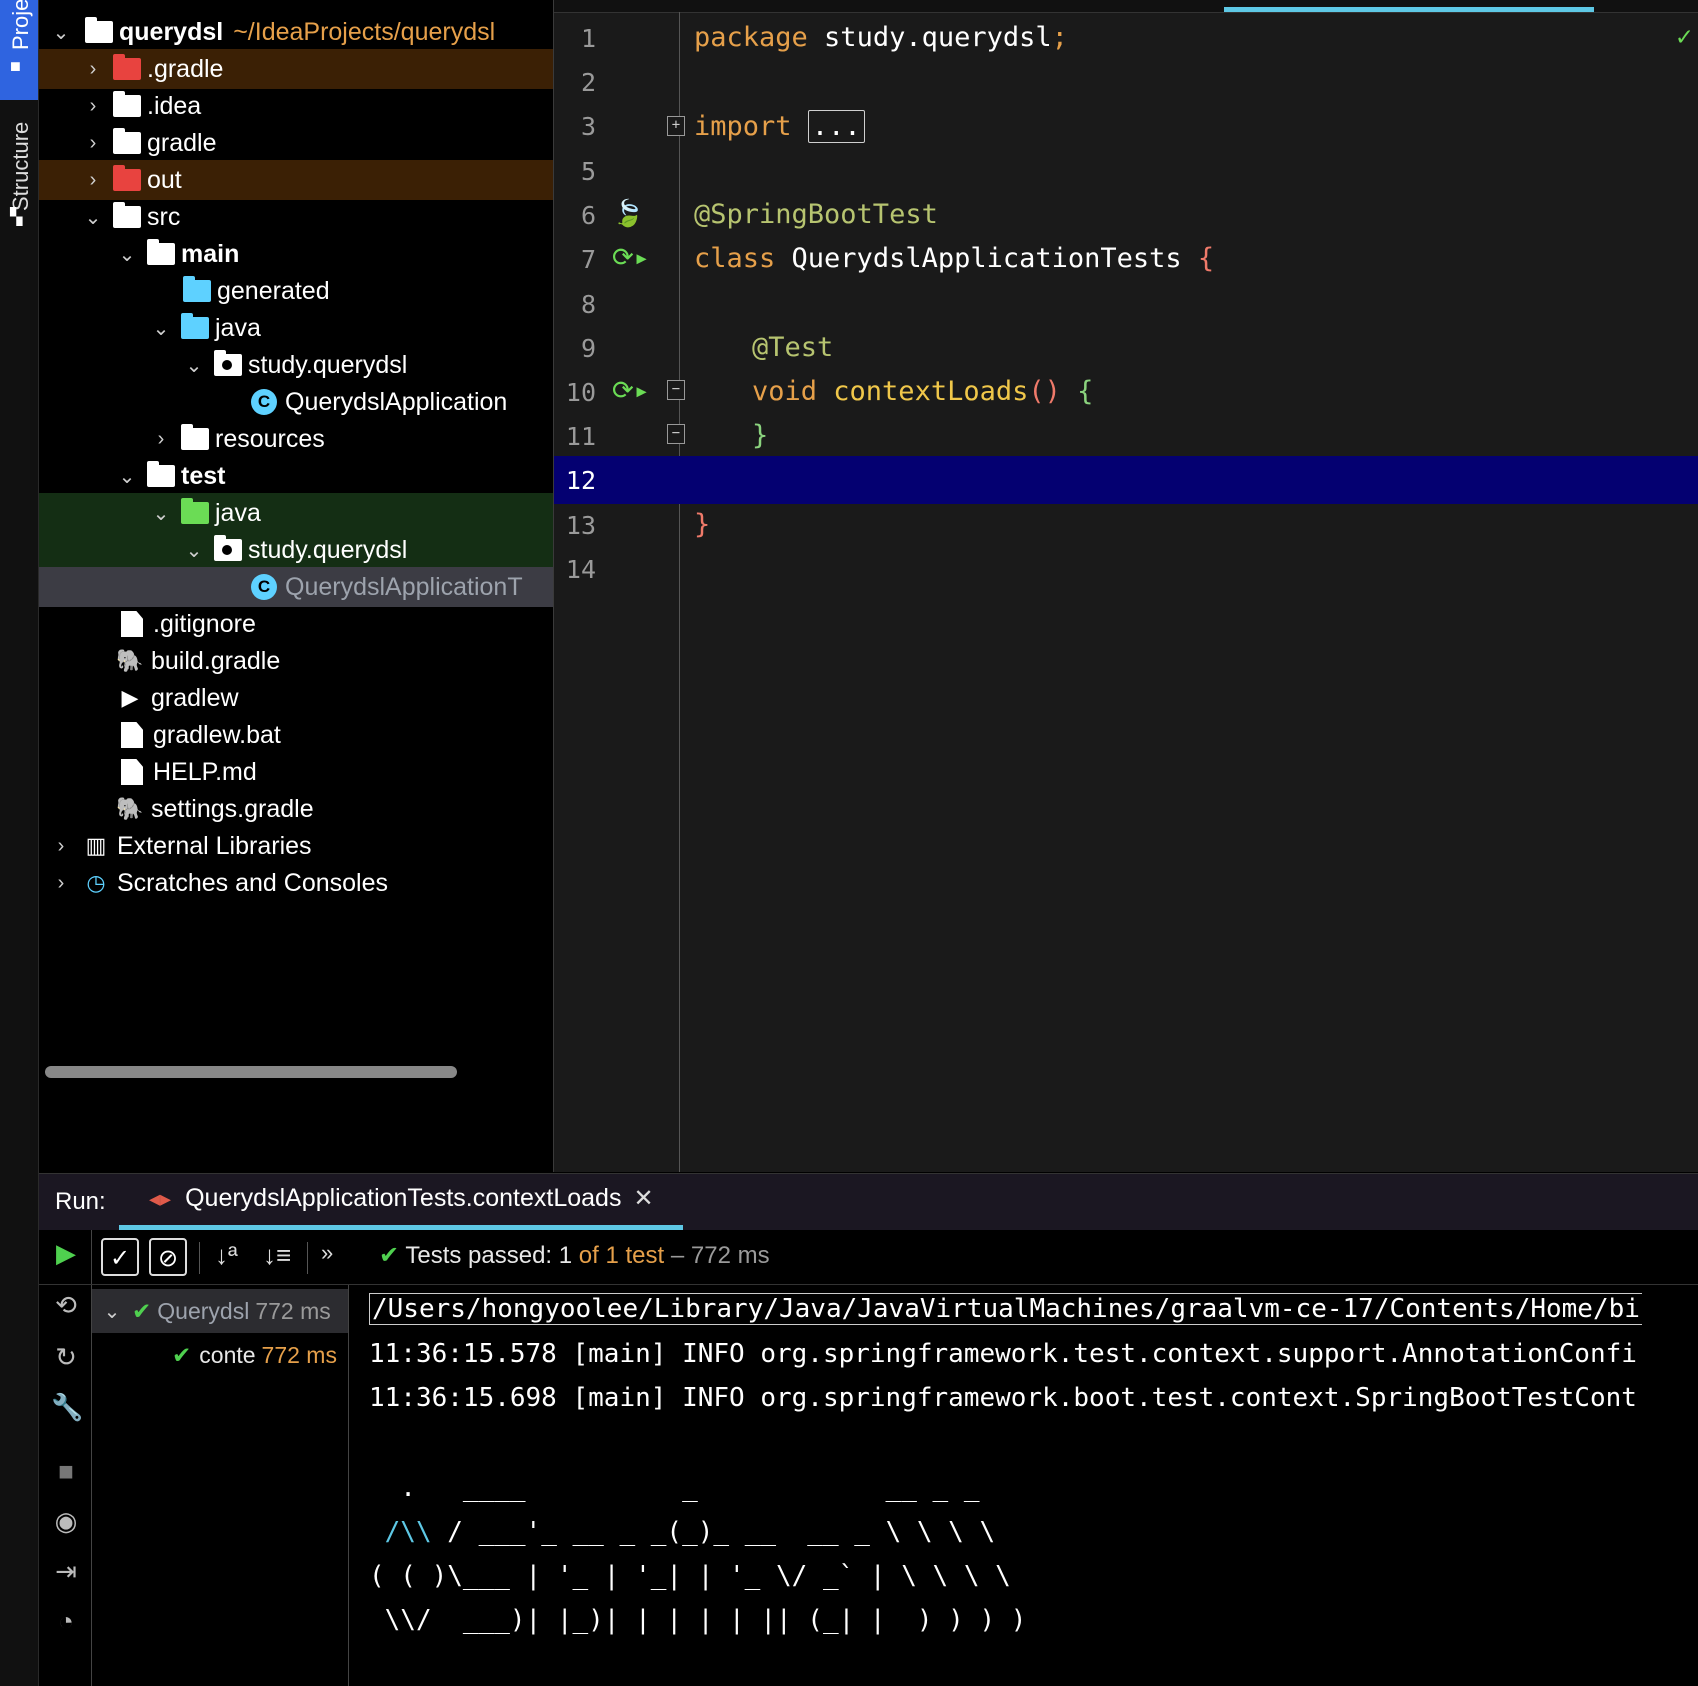 This screenshot has width=1698, height=1686. I want to click on tree-item-label: test, so click(203, 475).